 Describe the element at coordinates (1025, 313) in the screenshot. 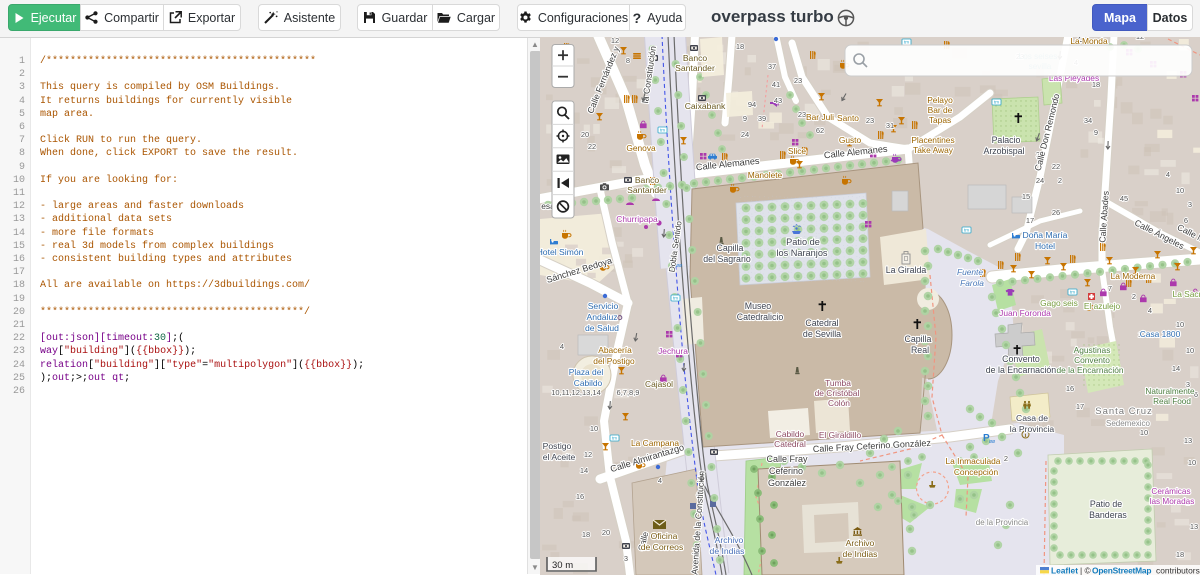

I see `svg-text: Juan Foronda` at that location.